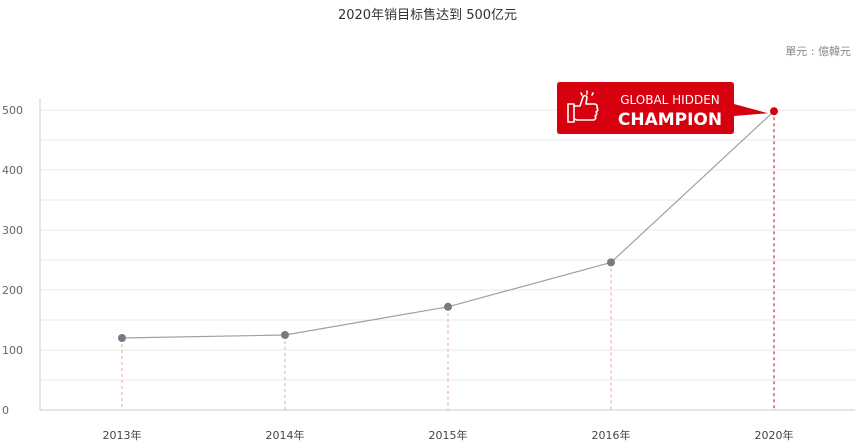  Describe the element at coordinates (611, 435) in the screenshot. I see `x-tick-label: 2016年` at that location.